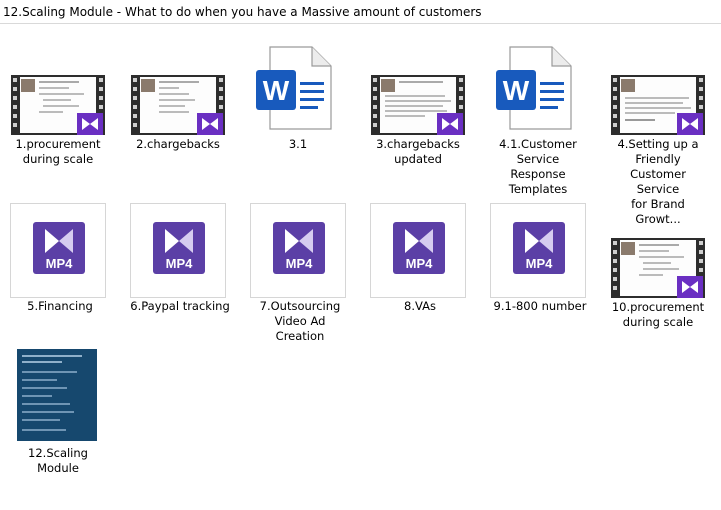  Describe the element at coordinates (57, 395) in the screenshot. I see `document-thumbnail-icon` at that location.